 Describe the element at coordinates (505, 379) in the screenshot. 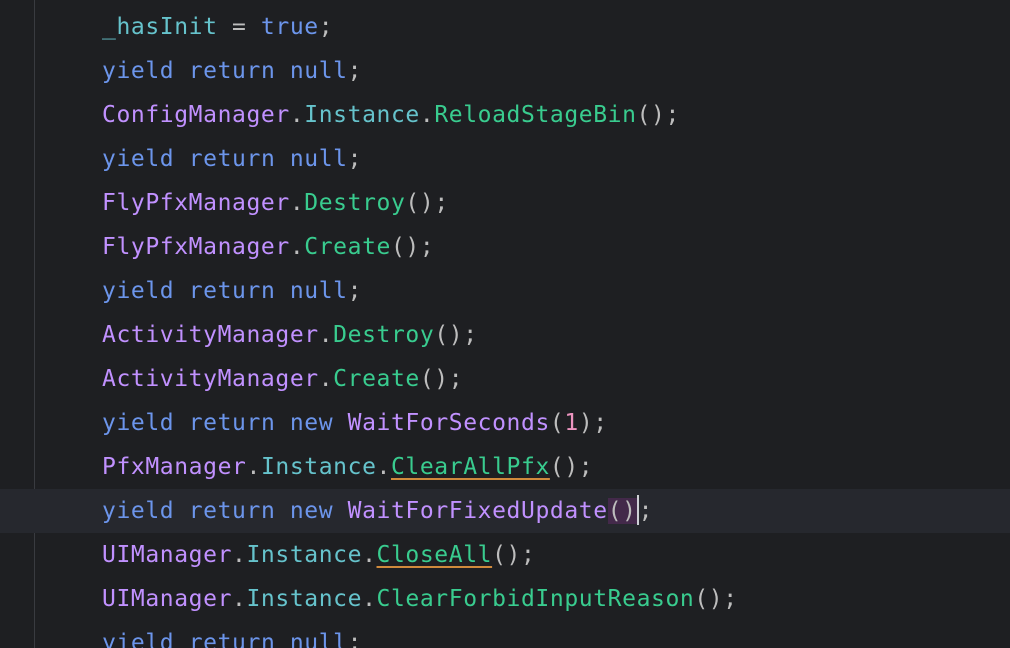

I see `code-line-9: ActivityManager.Create();` at that location.